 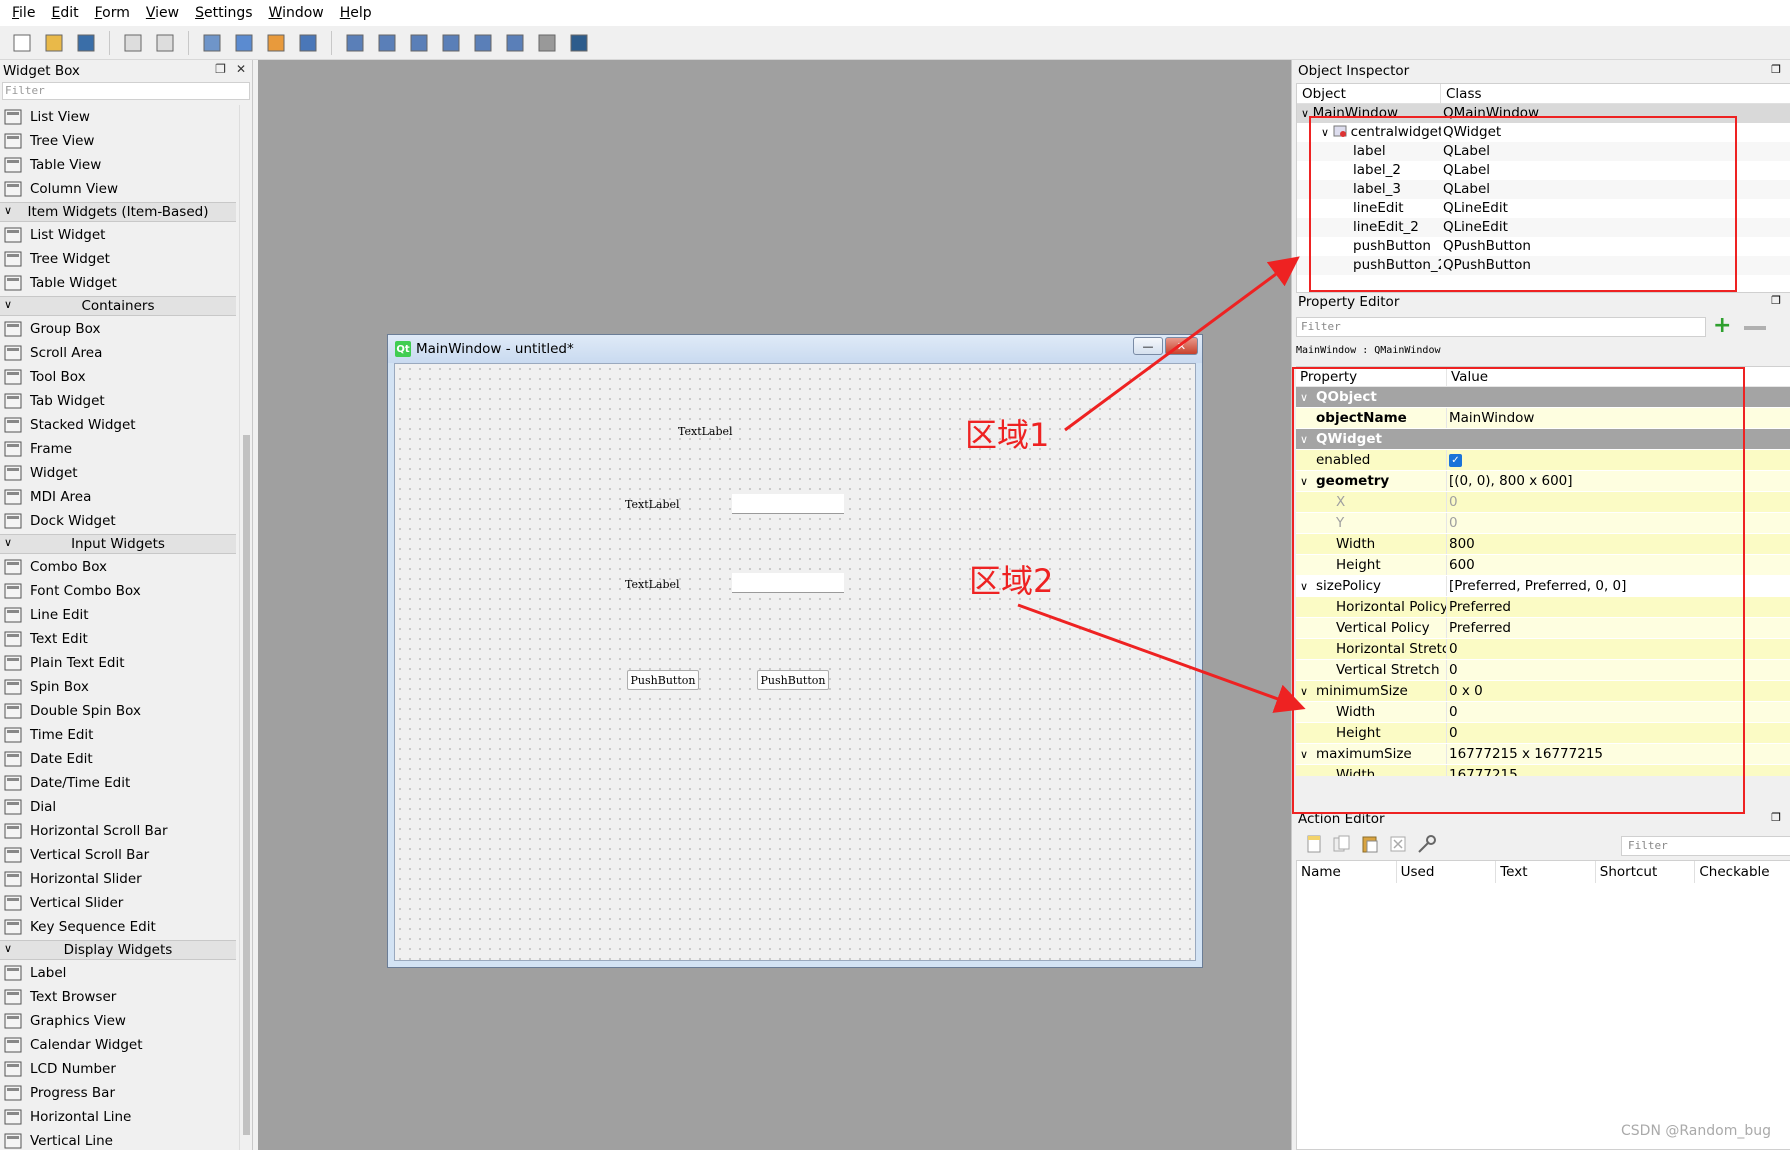 I want to click on widget-box-item: Tree View, so click(x=118, y=141).